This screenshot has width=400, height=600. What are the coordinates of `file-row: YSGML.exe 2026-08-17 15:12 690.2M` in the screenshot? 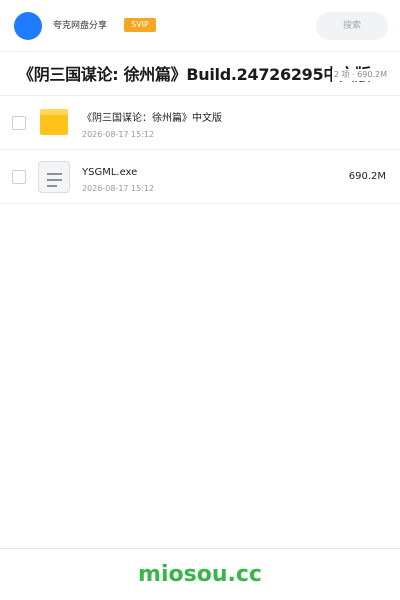 It's located at (200, 177).